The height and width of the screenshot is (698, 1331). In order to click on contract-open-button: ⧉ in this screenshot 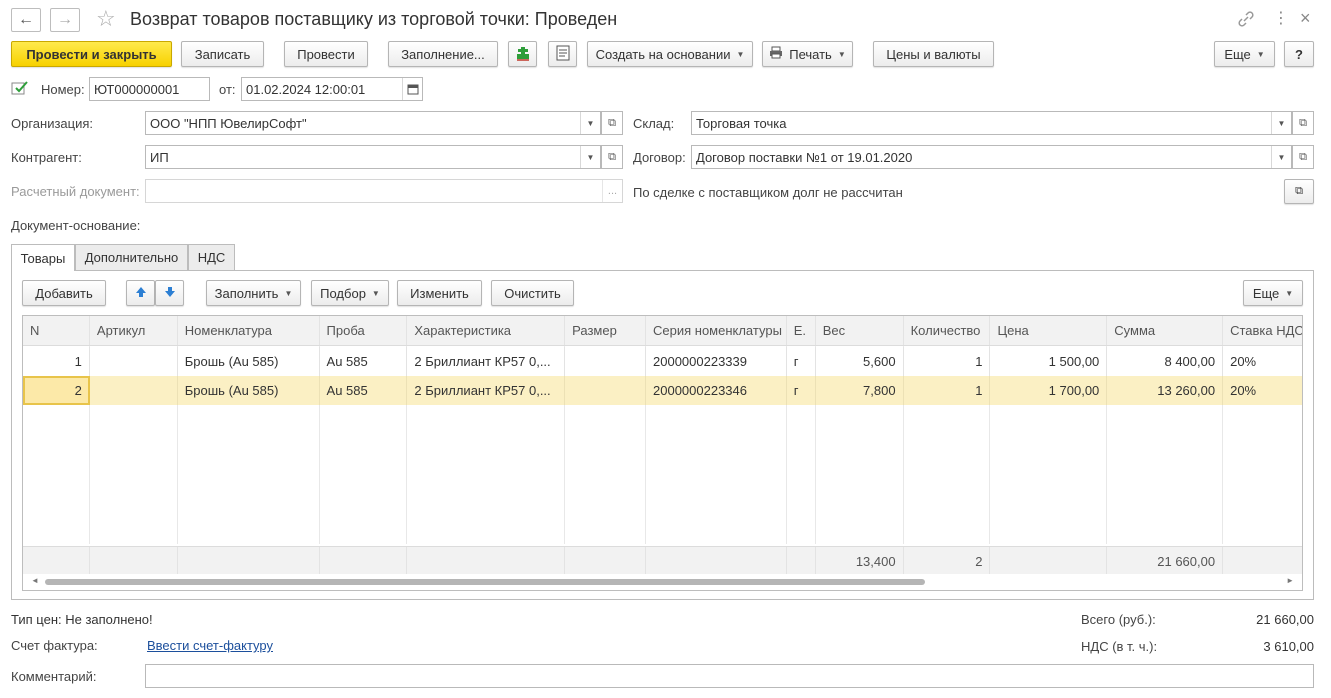, I will do `click(1303, 157)`.